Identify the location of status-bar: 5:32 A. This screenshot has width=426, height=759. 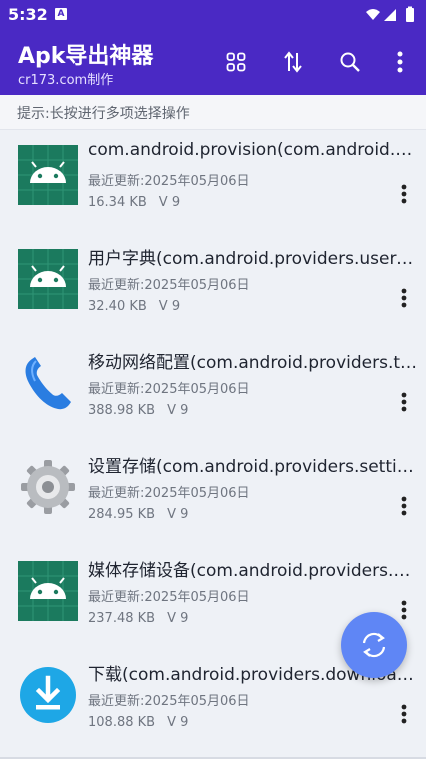
(213, 15).